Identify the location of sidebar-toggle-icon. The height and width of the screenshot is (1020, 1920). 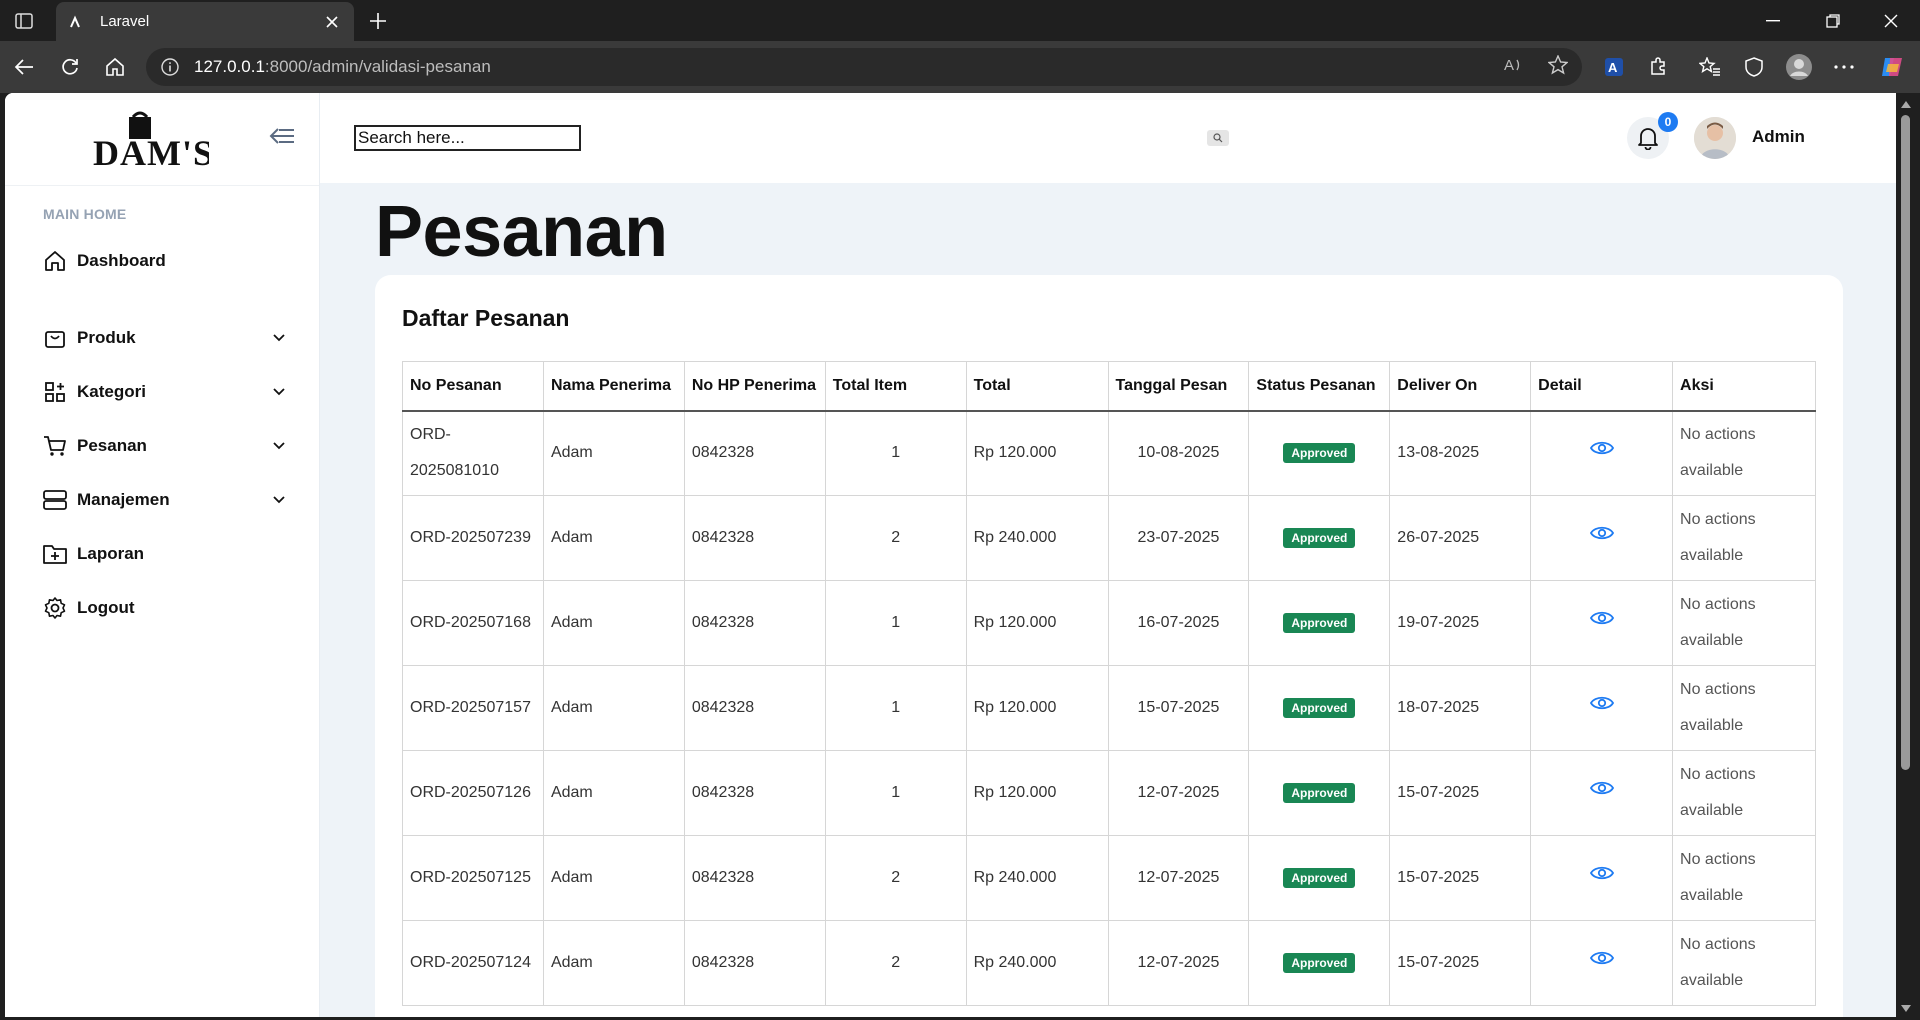
(24, 21).